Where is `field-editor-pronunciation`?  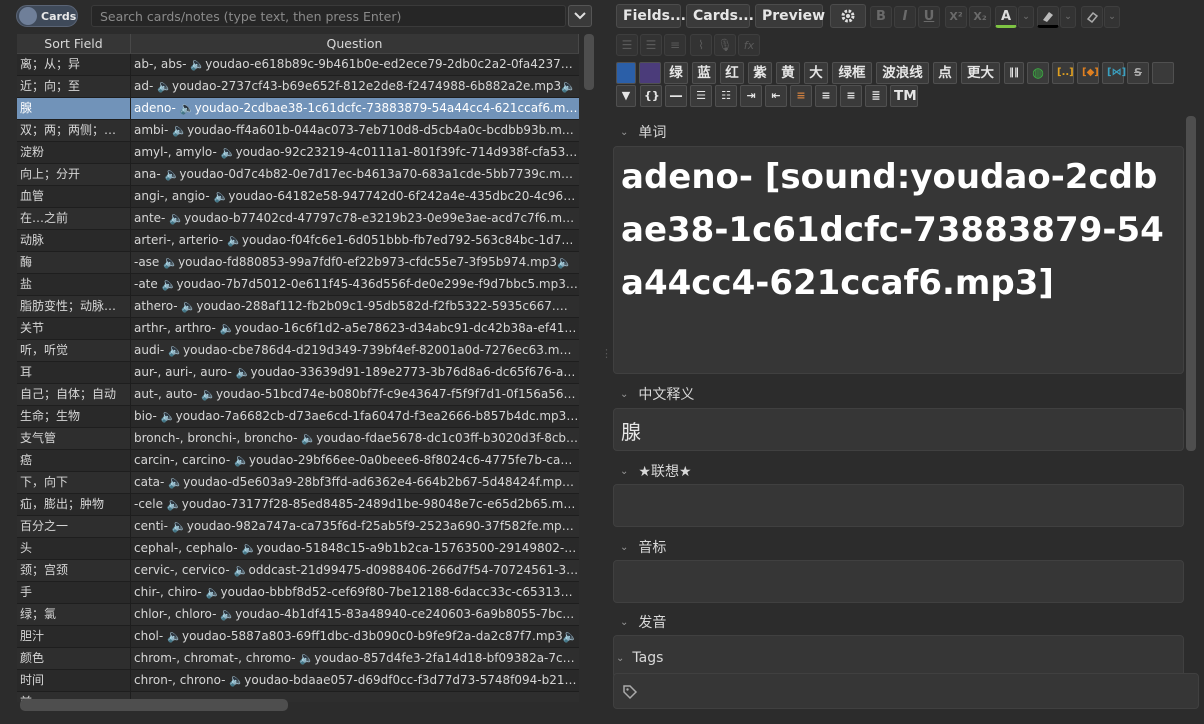
field-editor-pronunciation is located at coordinates (898, 656).